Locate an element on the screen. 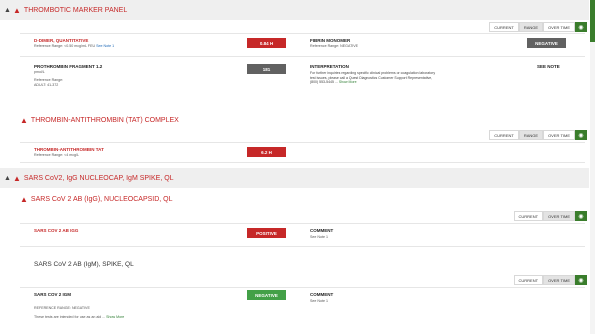 This screenshot has height=334, width=595. panel-header-thrombotic: ▲ ▲ THROMBOTIC MARKER PANEL is located at coordinates (294, 10).